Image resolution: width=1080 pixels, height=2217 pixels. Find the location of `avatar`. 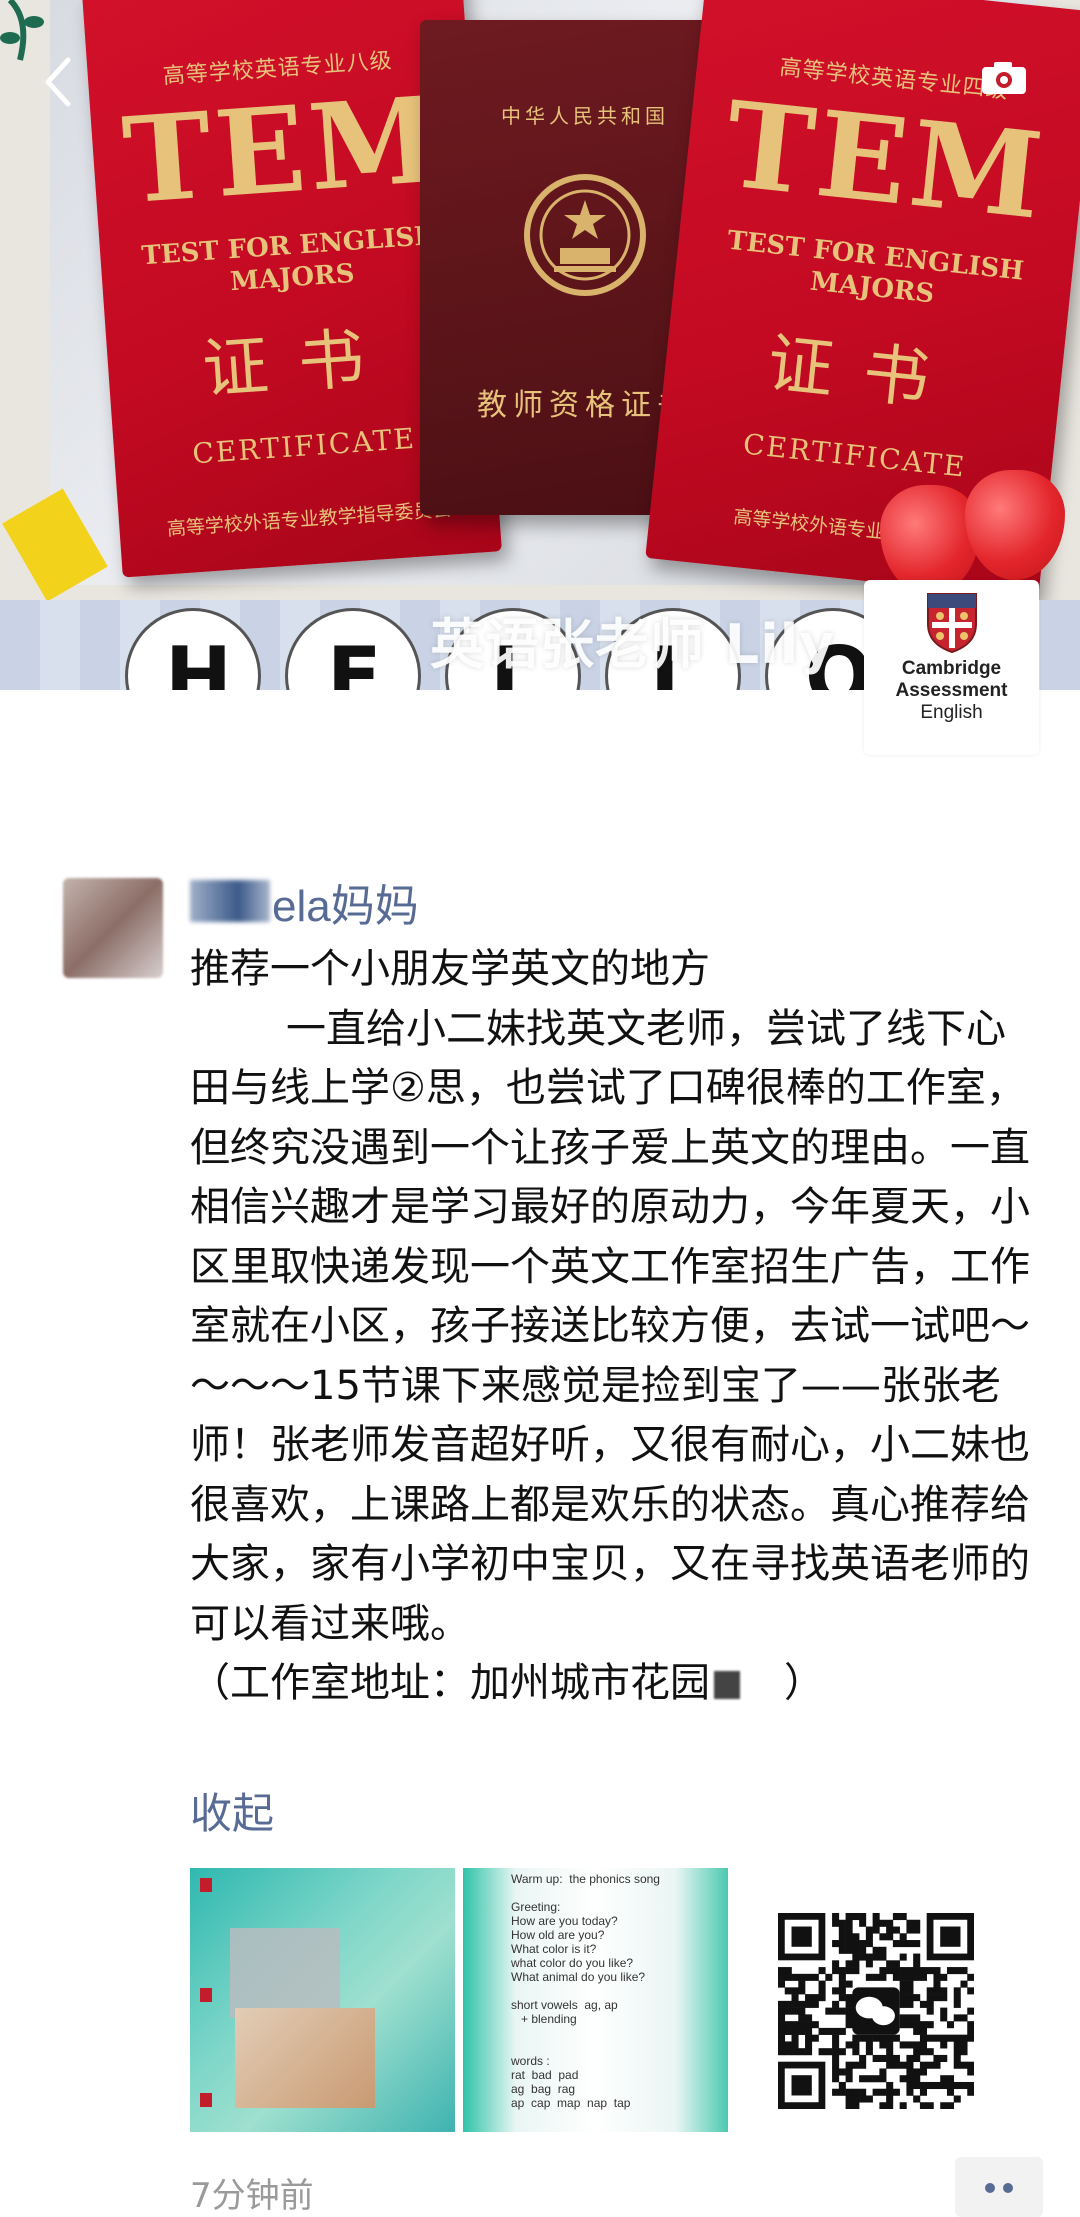

avatar is located at coordinates (113, 928).